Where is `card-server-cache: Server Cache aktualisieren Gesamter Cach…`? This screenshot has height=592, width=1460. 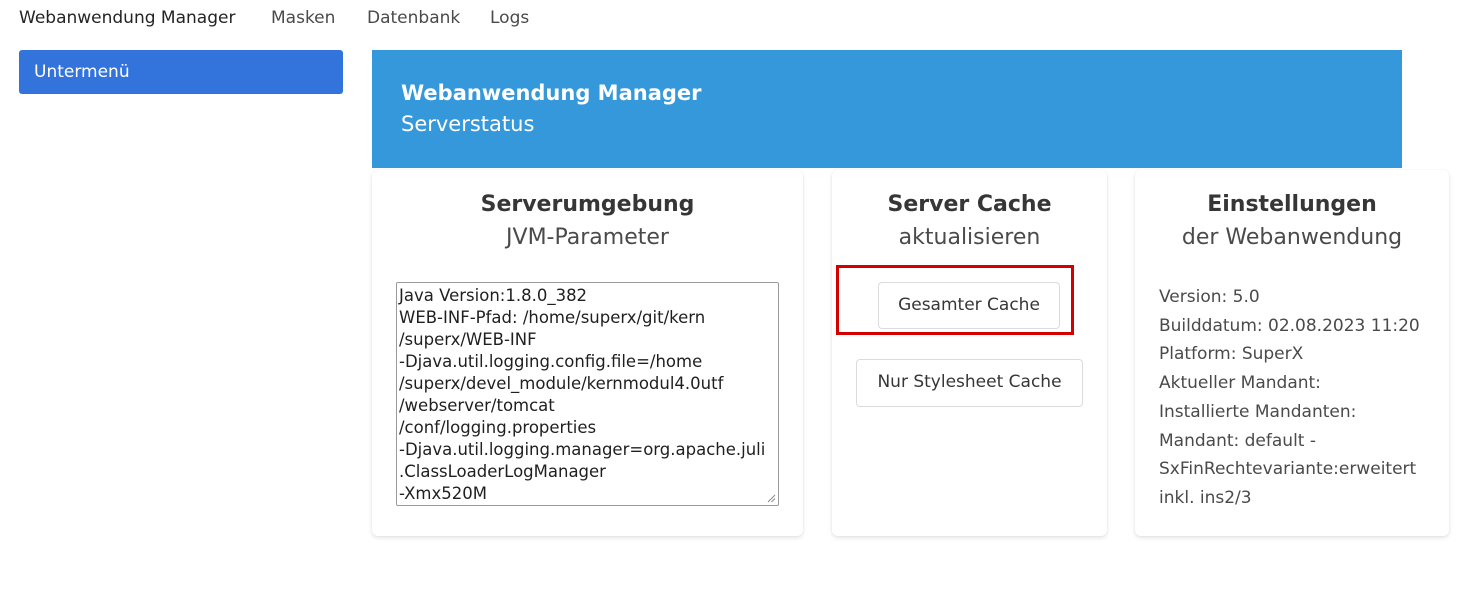 card-server-cache: Server Cache aktualisieren Gesamter Cach… is located at coordinates (969, 353).